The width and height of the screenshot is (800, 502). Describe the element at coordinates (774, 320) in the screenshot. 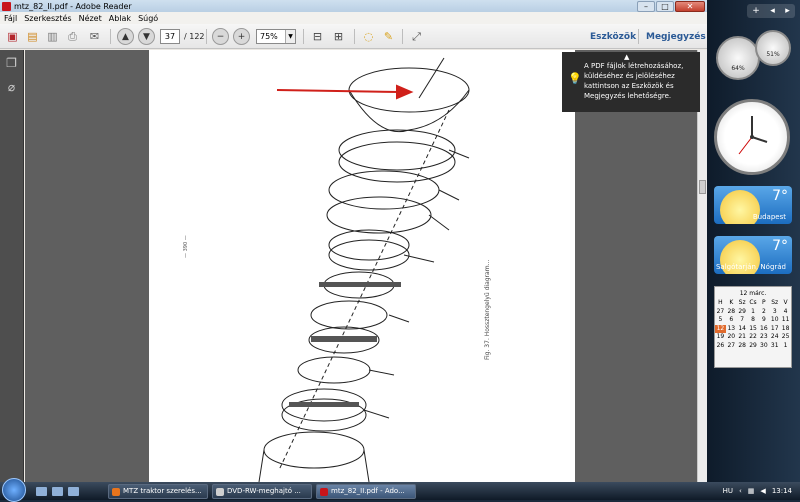

I see `calendar-day: 10` at that location.